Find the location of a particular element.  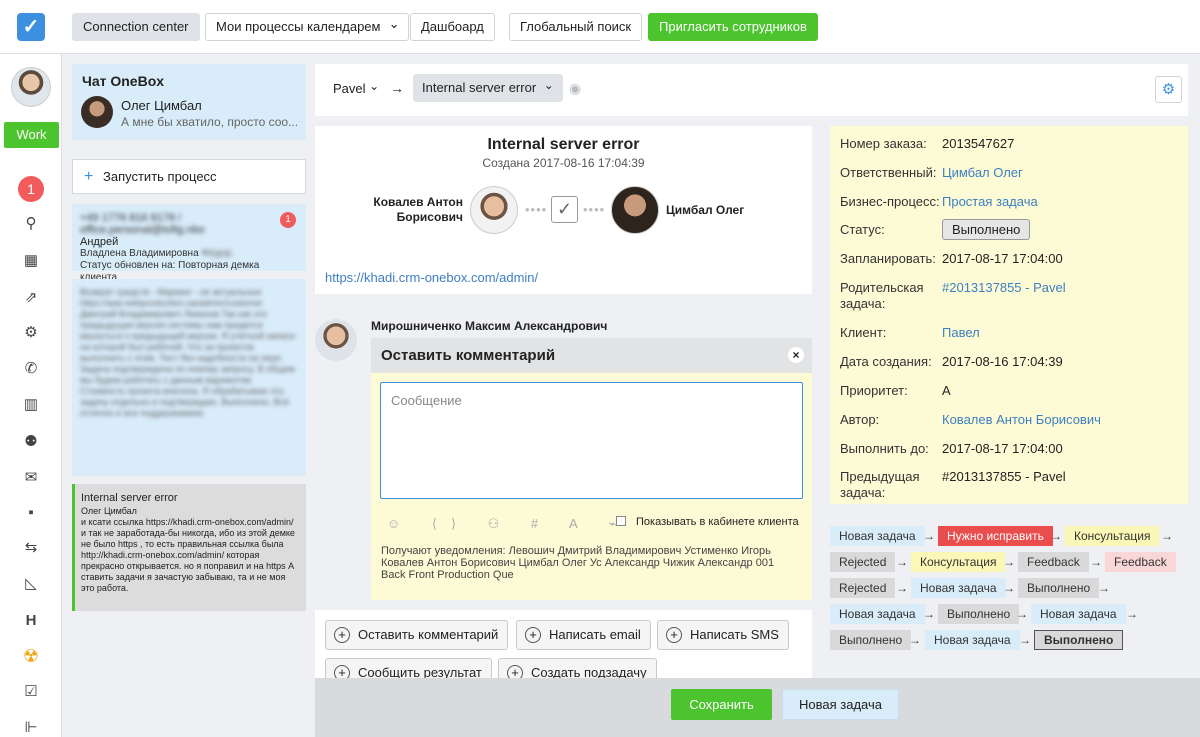

breadcrumb-user: Pavel is located at coordinates (349, 88).